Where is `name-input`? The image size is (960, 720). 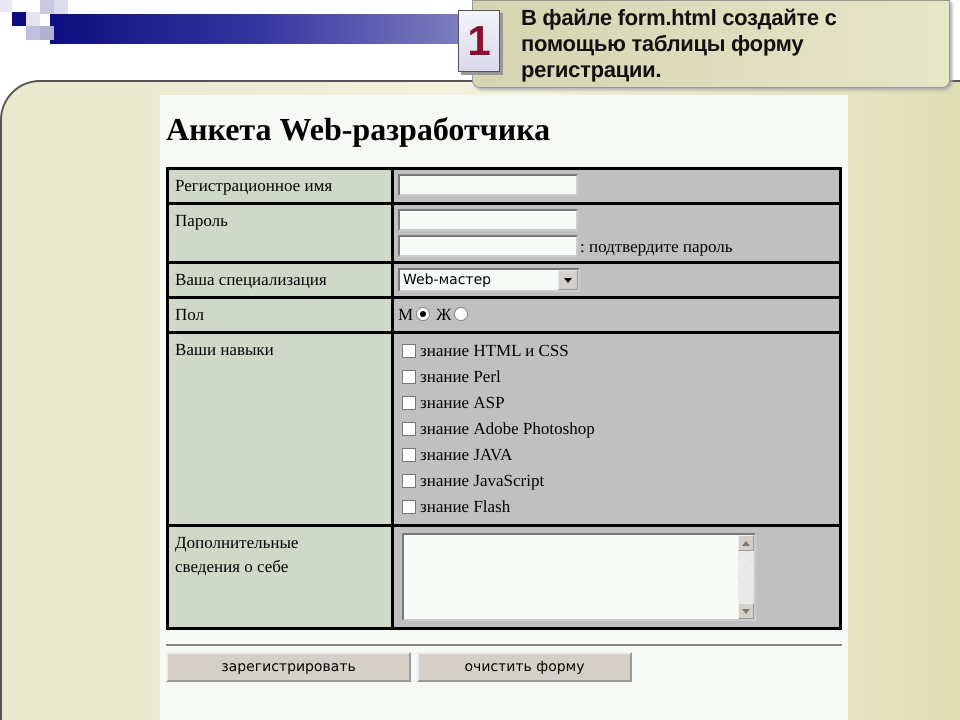
name-input is located at coordinates (488, 185).